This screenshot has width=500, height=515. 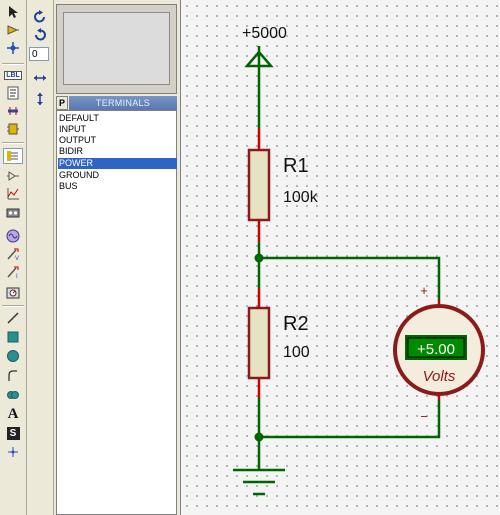 What do you see at coordinates (40, 35) in the screenshot?
I see `rotate-anticlockwise-icon` at bounding box center [40, 35].